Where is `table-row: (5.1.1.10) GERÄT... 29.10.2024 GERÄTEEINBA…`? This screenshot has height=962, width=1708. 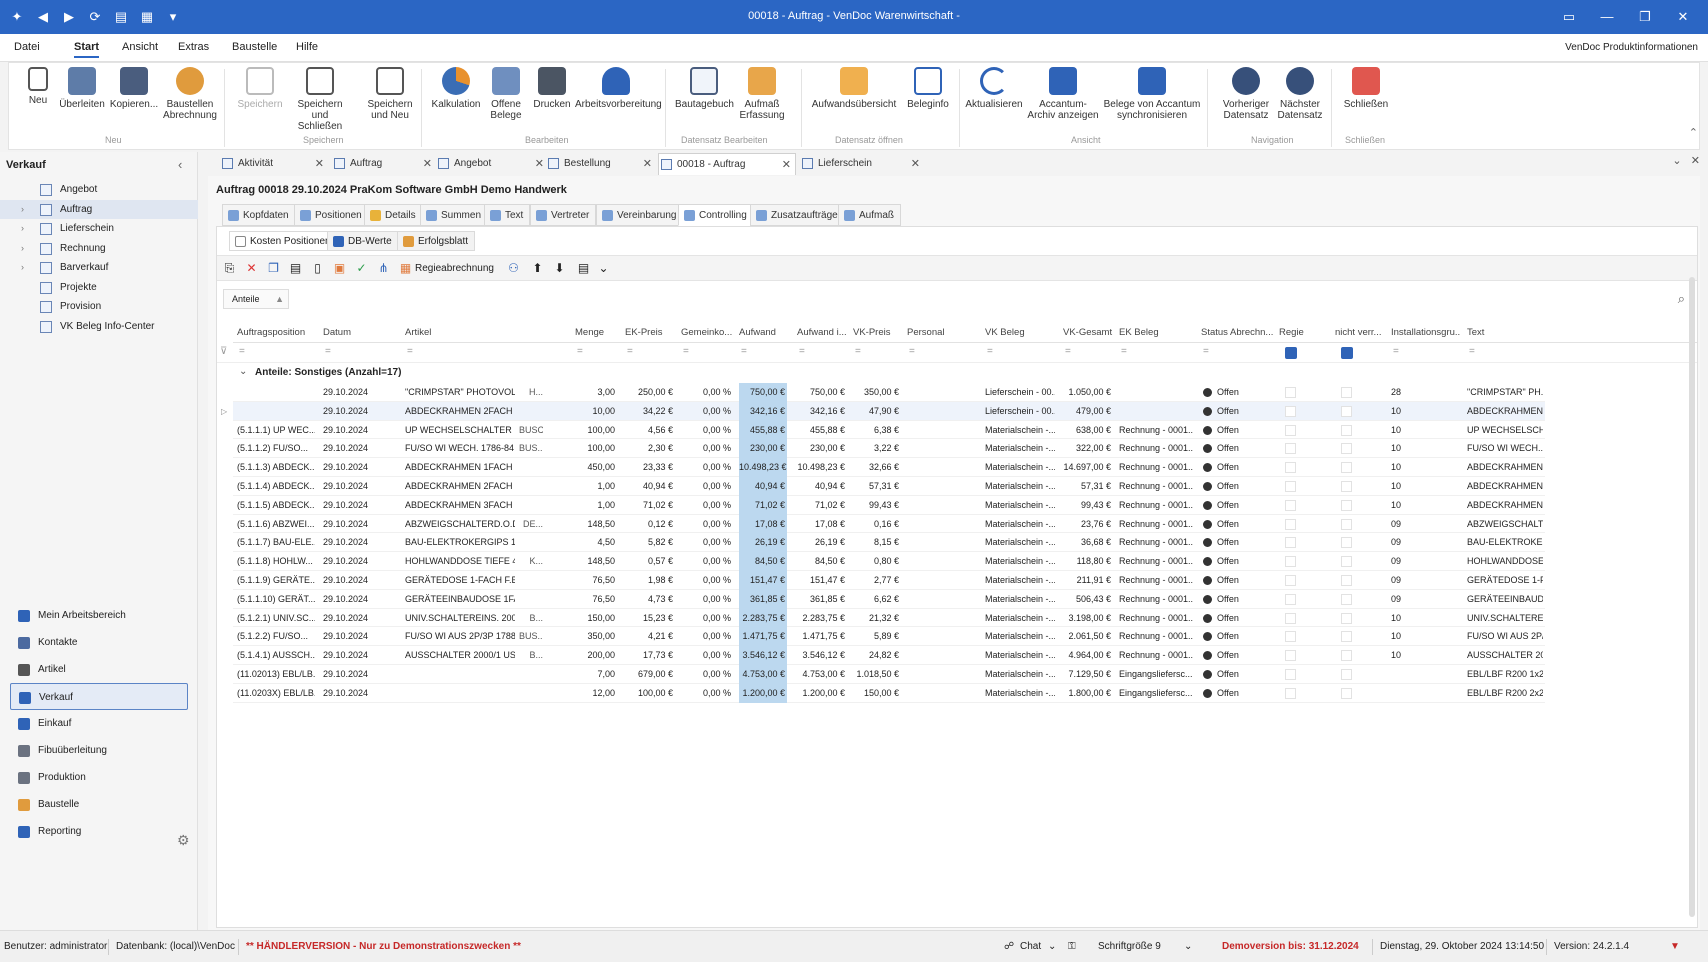
table-row: (5.1.1.10) GERÄT... 29.10.2024 GERÄTEEINBA… is located at coordinates (889, 599).